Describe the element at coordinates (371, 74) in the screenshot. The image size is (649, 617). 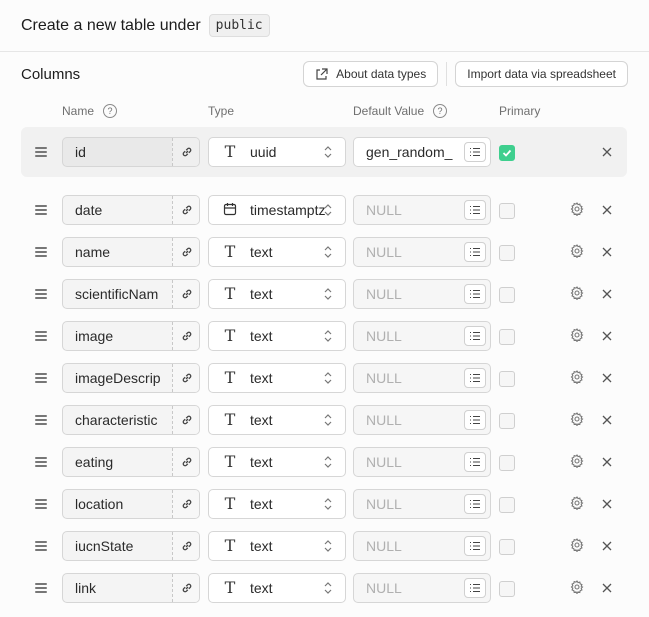
I see `about-data-types-button: About data types` at that location.